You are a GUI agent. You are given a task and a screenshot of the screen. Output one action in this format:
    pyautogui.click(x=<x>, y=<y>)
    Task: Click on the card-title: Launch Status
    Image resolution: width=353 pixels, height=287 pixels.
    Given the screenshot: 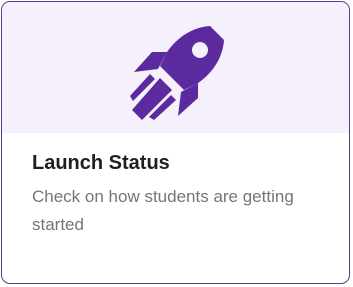 What is the action you would take?
    pyautogui.click(x=101, y=163)
    